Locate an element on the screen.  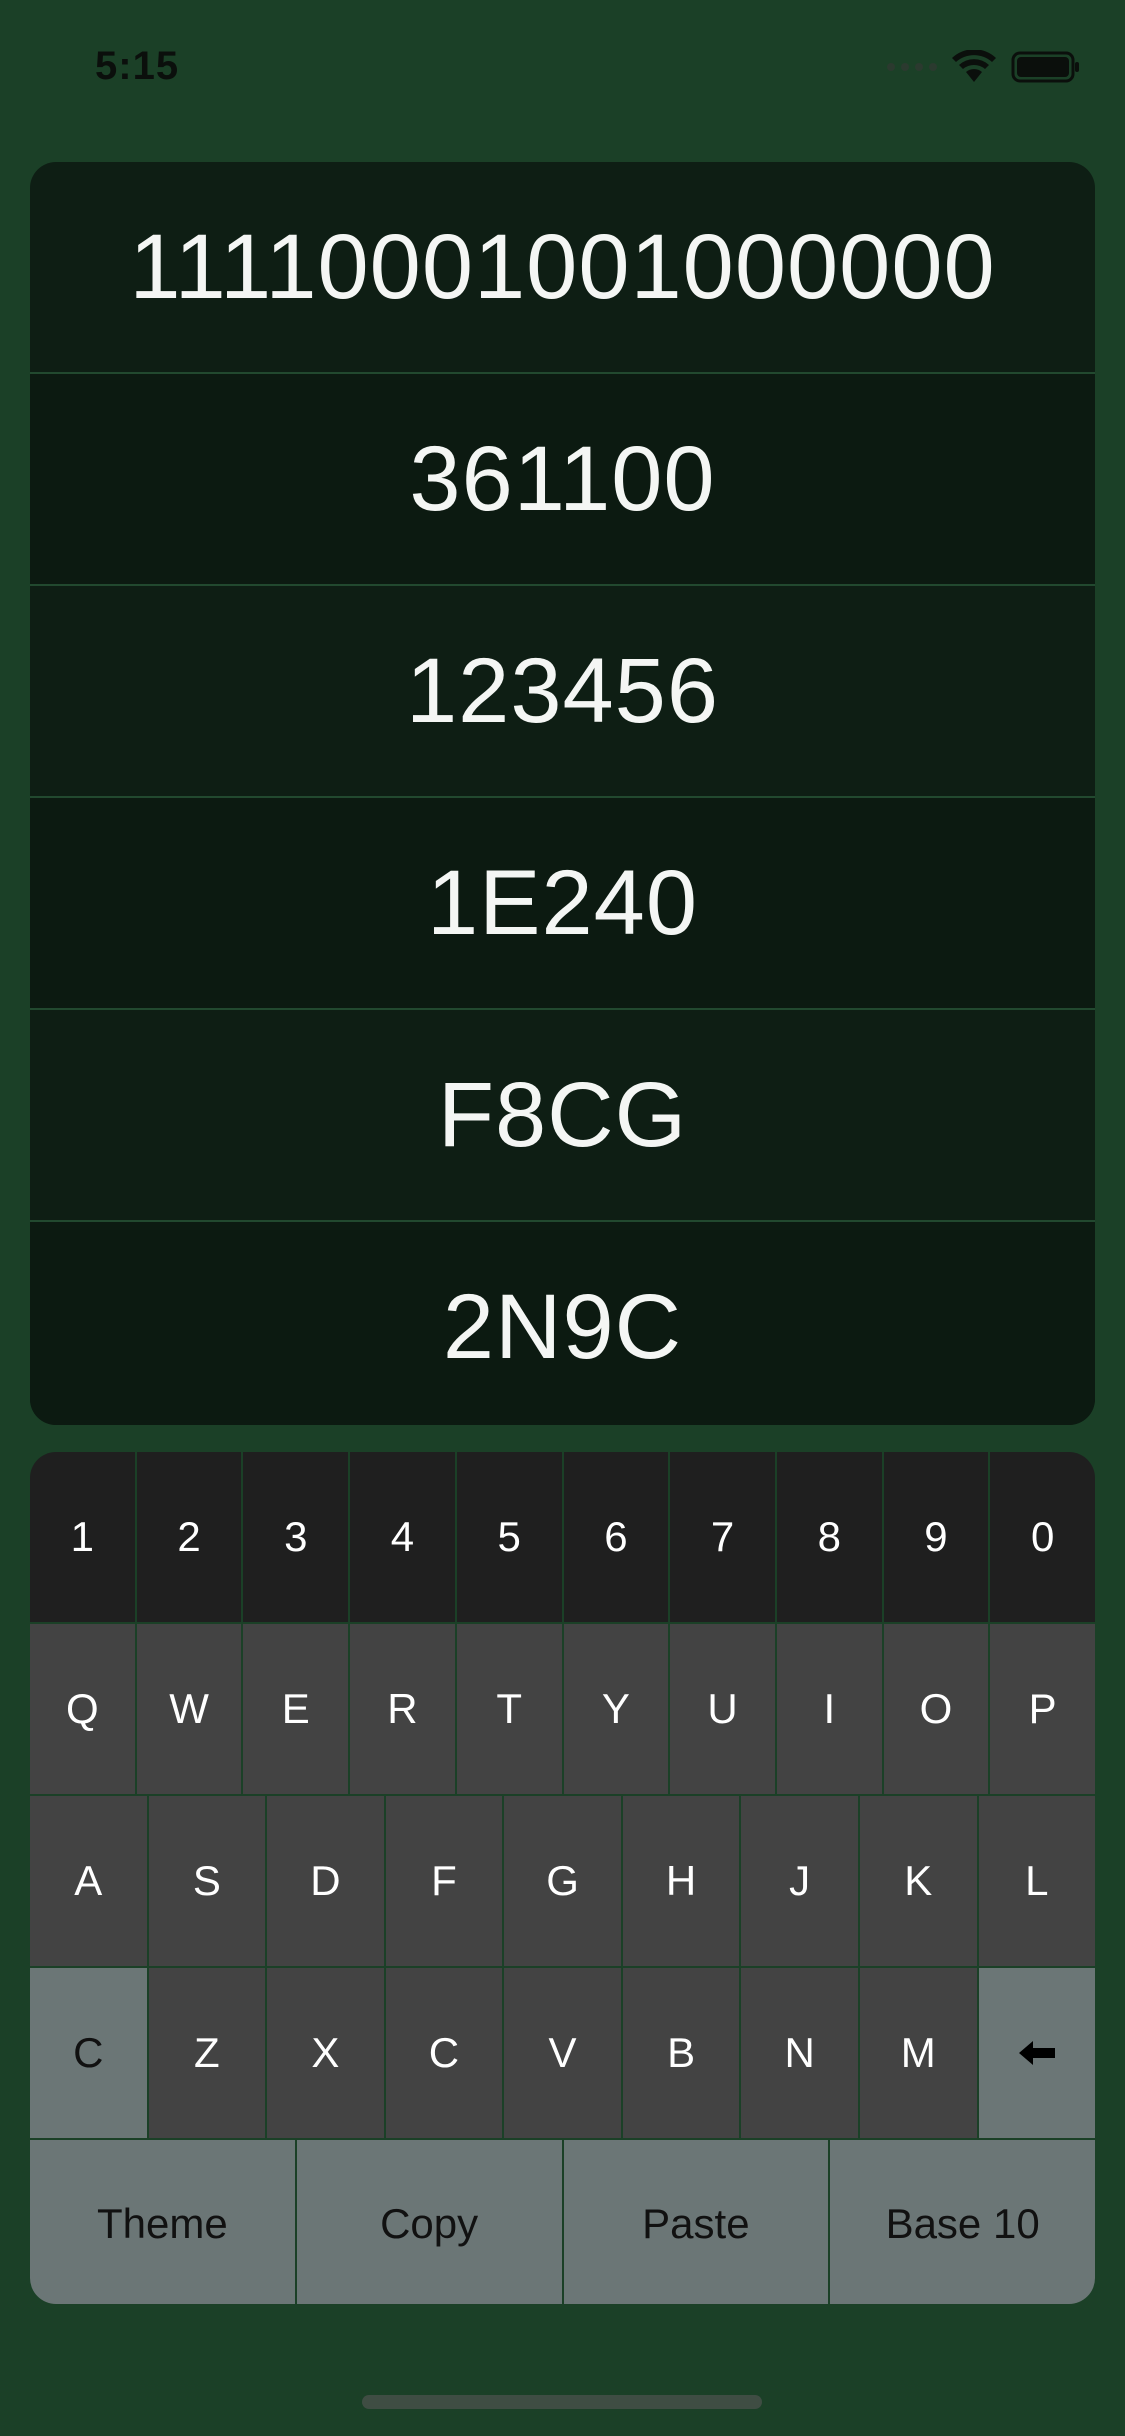
battery-icon is located at coordinates (1045, 67).